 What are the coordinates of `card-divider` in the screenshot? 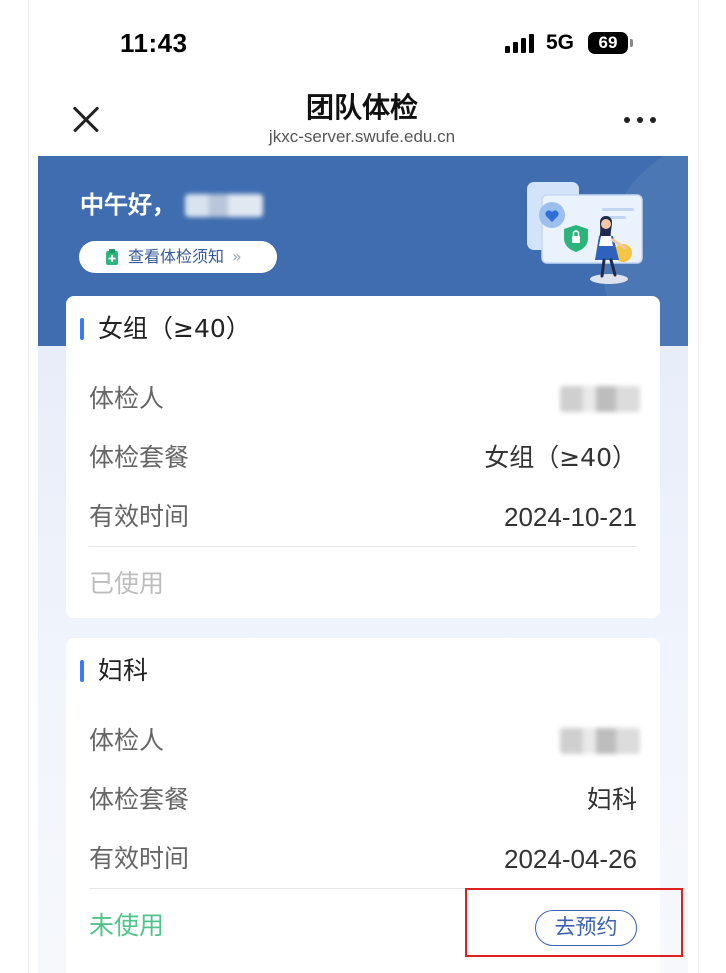 It's located at (363, 546).